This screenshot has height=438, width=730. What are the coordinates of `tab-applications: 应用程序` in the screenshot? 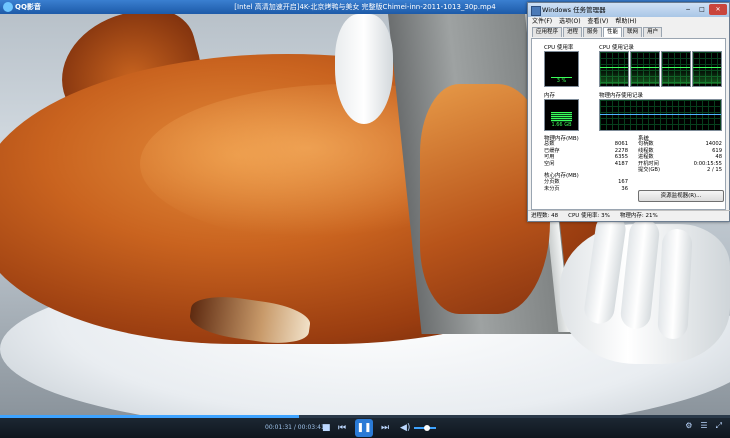 It's located at (547, 32).